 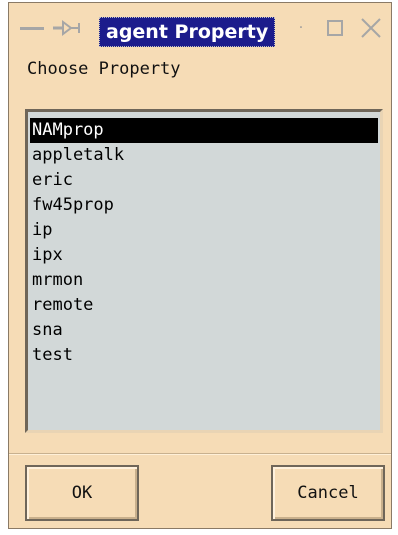 What do you see at coordinates (104, 69) in the screenshot?
I see `prompt-label: Choose Property` at bounding box center [104, 69].